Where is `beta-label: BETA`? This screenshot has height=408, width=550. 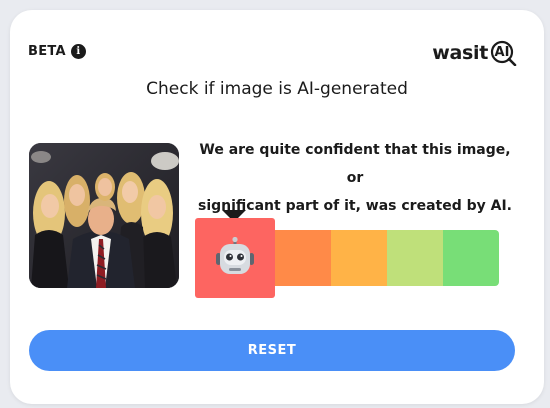 beta-label: BETA is located at coordinates (47, 51).